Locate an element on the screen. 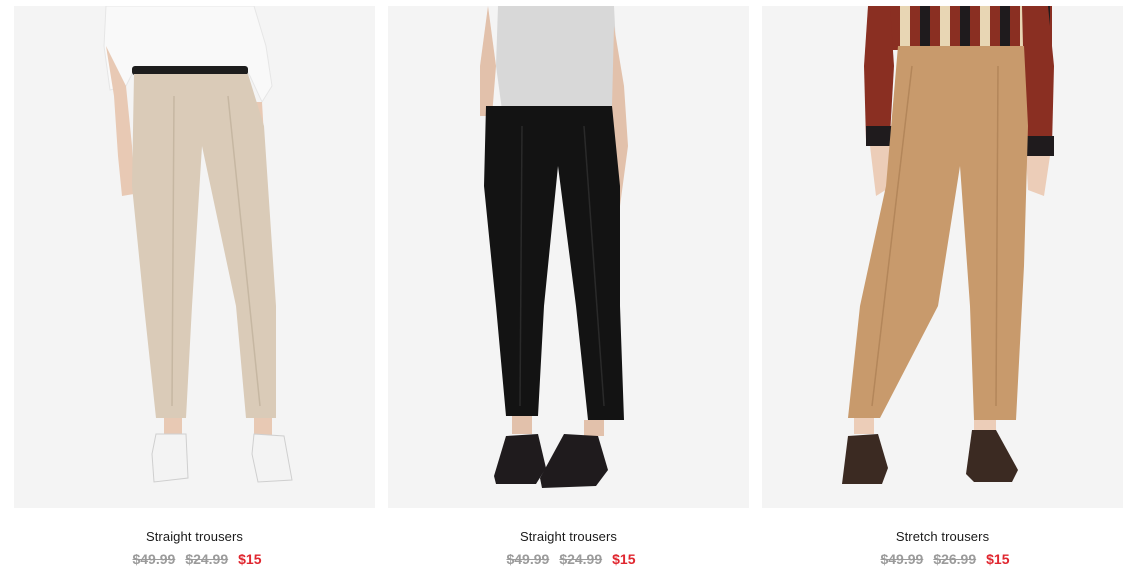  black-trousers-illustration is located at coordinates (554, 247).